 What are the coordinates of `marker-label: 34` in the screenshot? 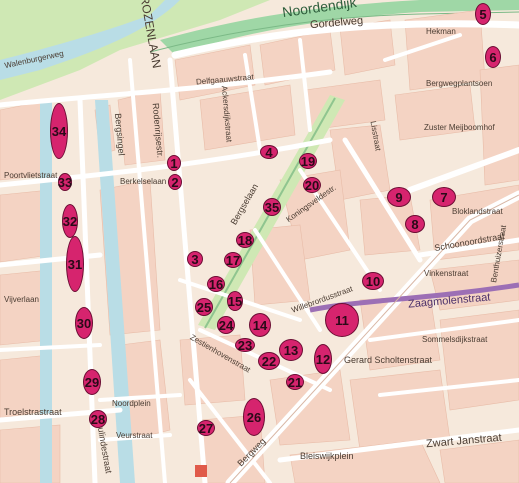 It's located at (59, 131).